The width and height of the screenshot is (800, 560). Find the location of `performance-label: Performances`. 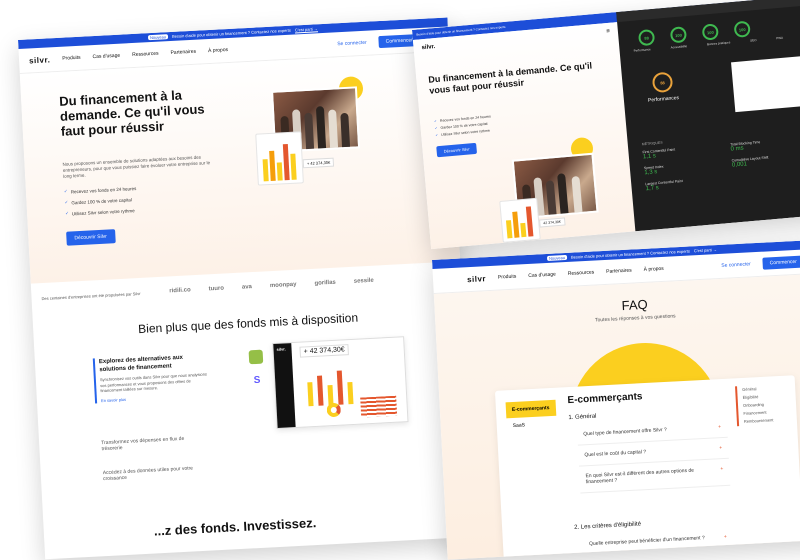

performance-label: Performances is located at coordinates (663, 99).